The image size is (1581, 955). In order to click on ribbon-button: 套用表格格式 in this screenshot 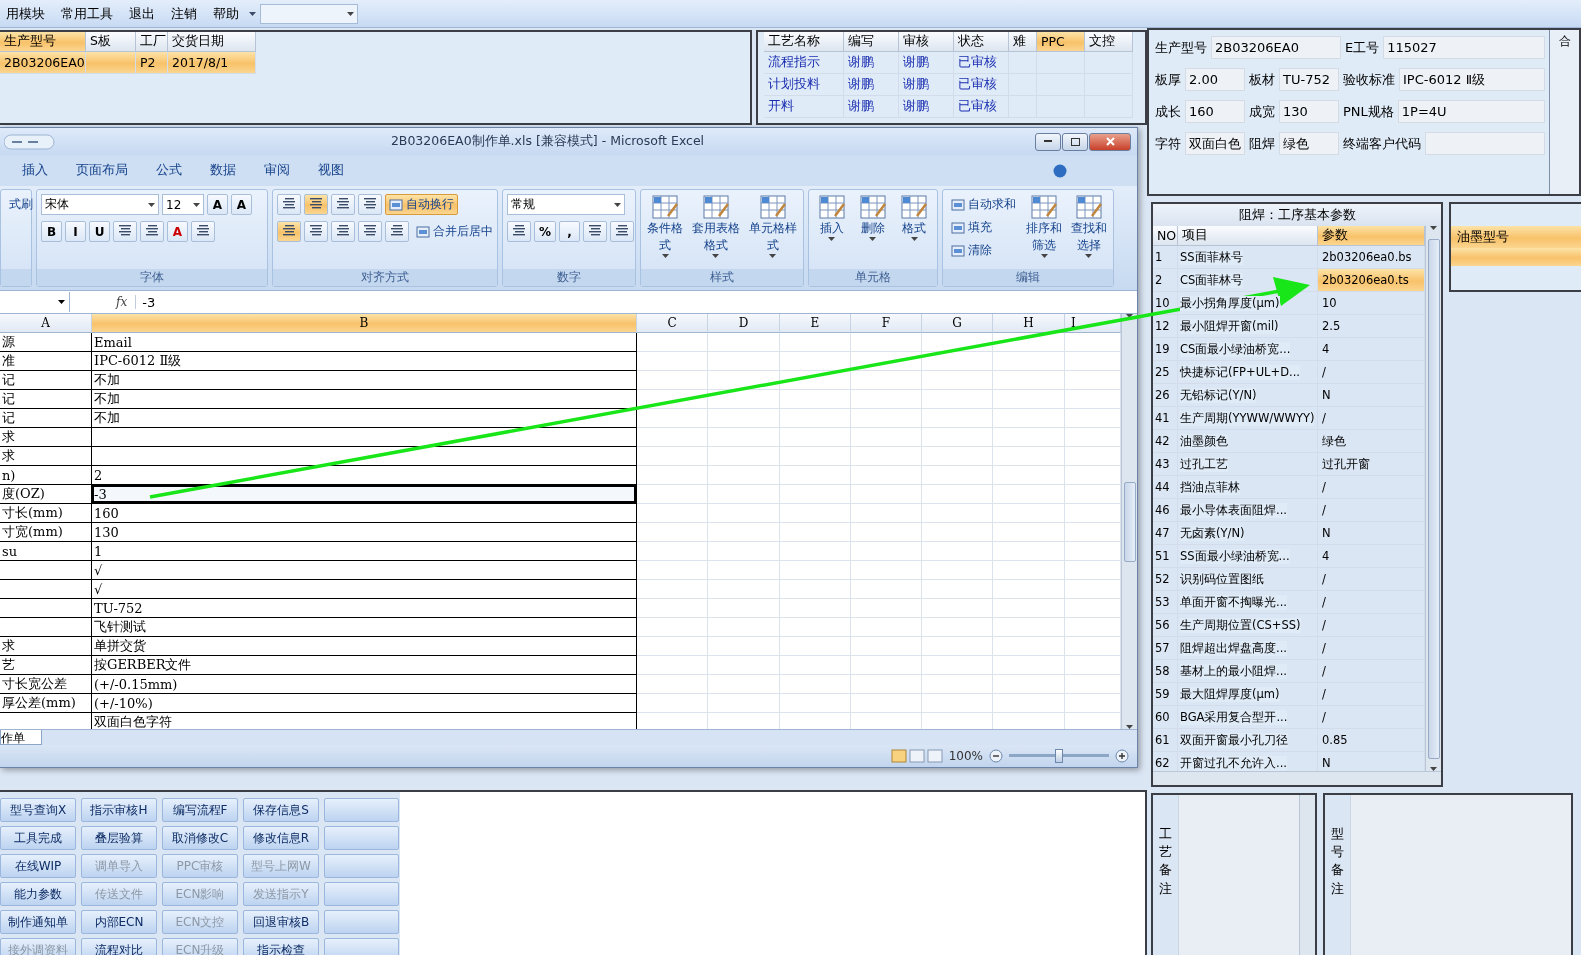, I will do `click(716, 226)`.